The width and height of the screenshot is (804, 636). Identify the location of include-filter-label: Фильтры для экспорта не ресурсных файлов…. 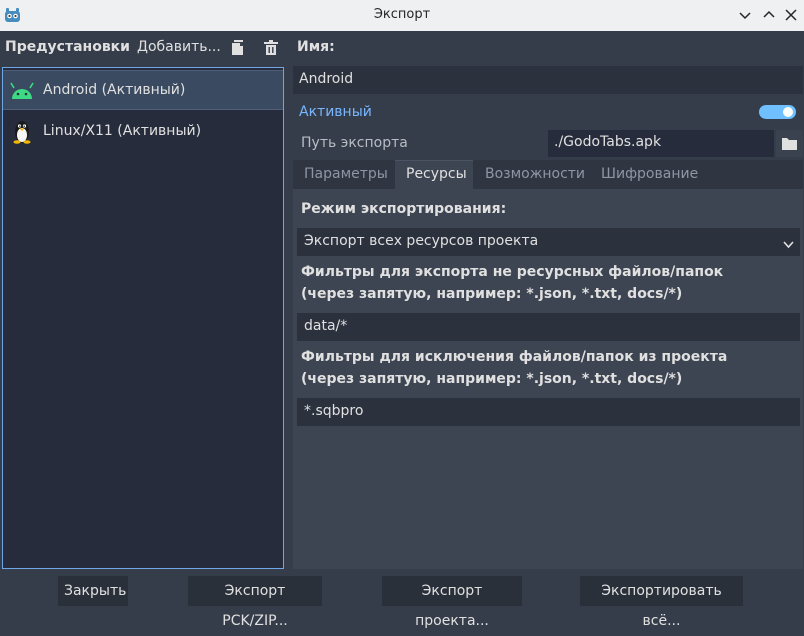
(512, 283).